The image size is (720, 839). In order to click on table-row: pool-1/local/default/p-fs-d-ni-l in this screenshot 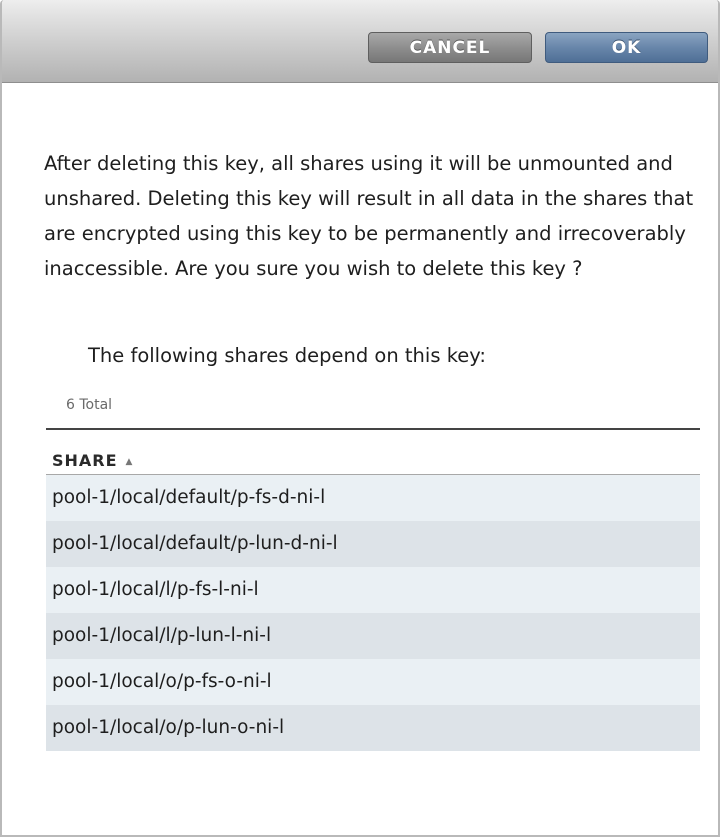, I will do `click(373, 498)`.